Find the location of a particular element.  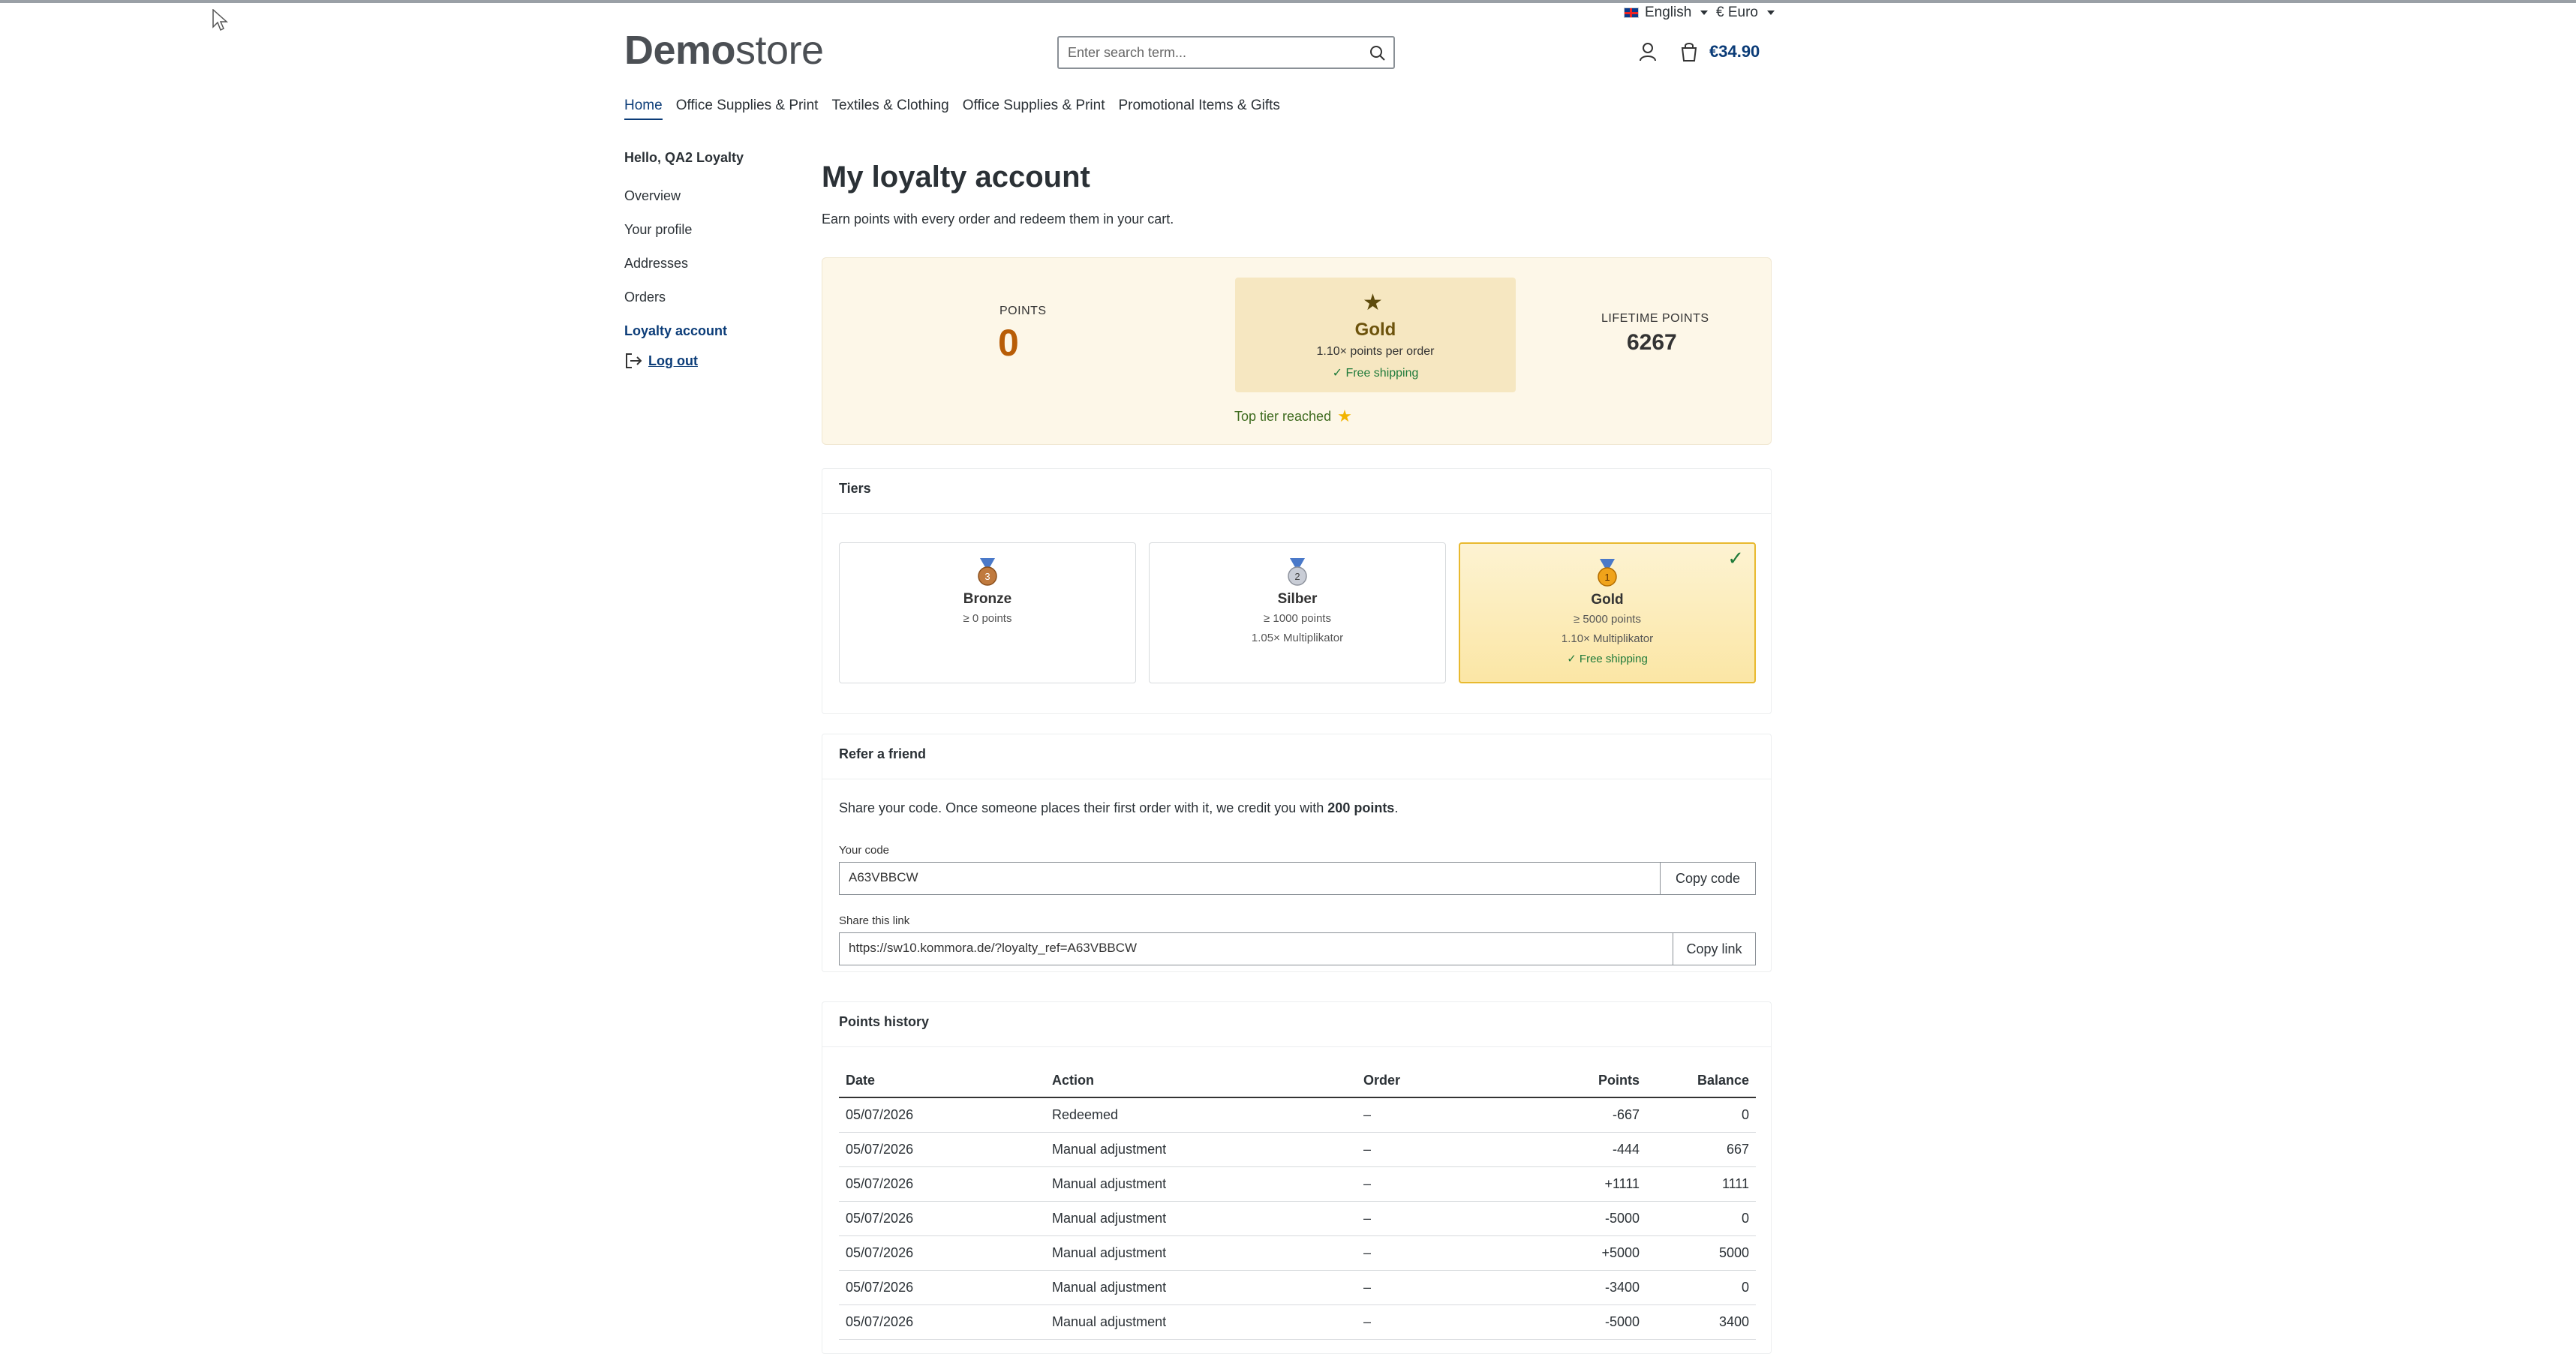

sidebar-item-loyalty: Loyalty account is located at coordinates (706, 337).